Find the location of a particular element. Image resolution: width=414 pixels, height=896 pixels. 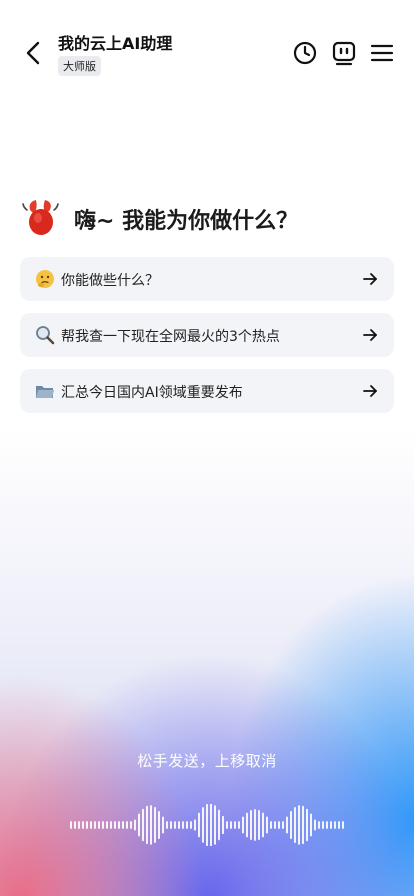

folder-icon is located at coordinates (45, 392).